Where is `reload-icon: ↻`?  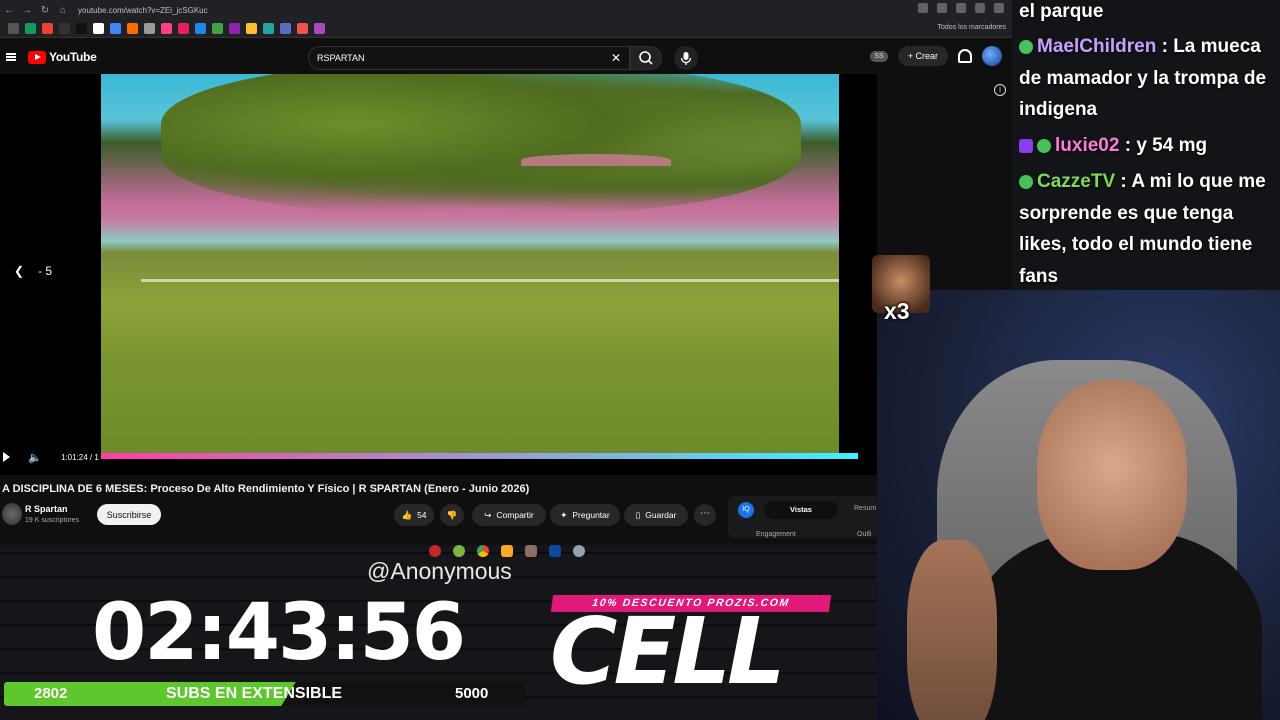
reload-icon: ↻ is located at coordinates (45, 10).